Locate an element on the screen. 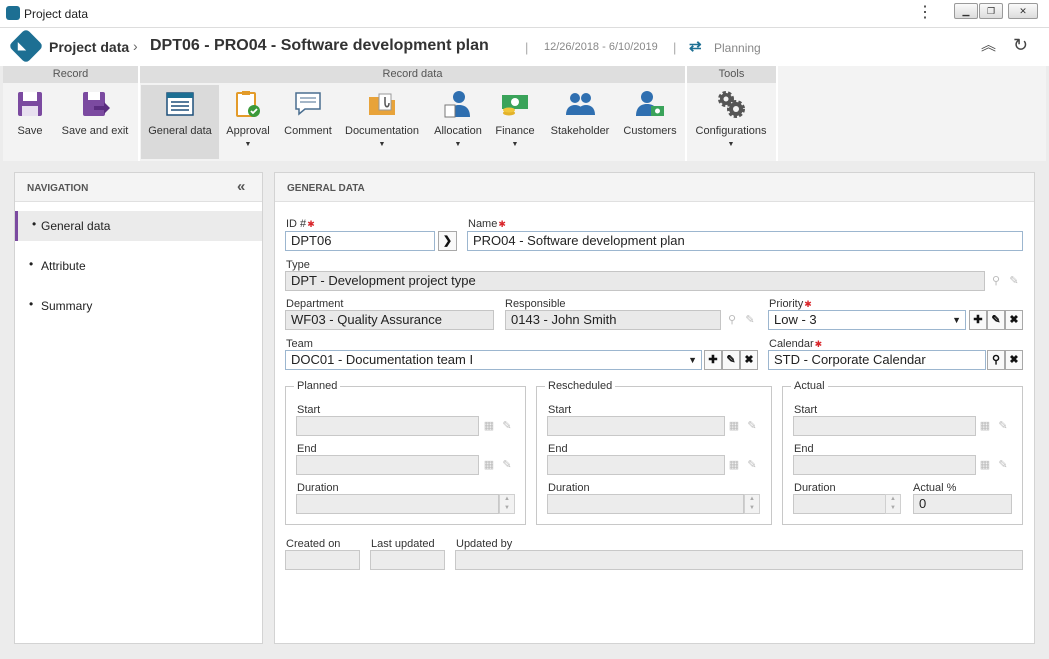 The image size is (1049, 659). calendar-label: Calendar✱ is located at coordinates (796, 344).